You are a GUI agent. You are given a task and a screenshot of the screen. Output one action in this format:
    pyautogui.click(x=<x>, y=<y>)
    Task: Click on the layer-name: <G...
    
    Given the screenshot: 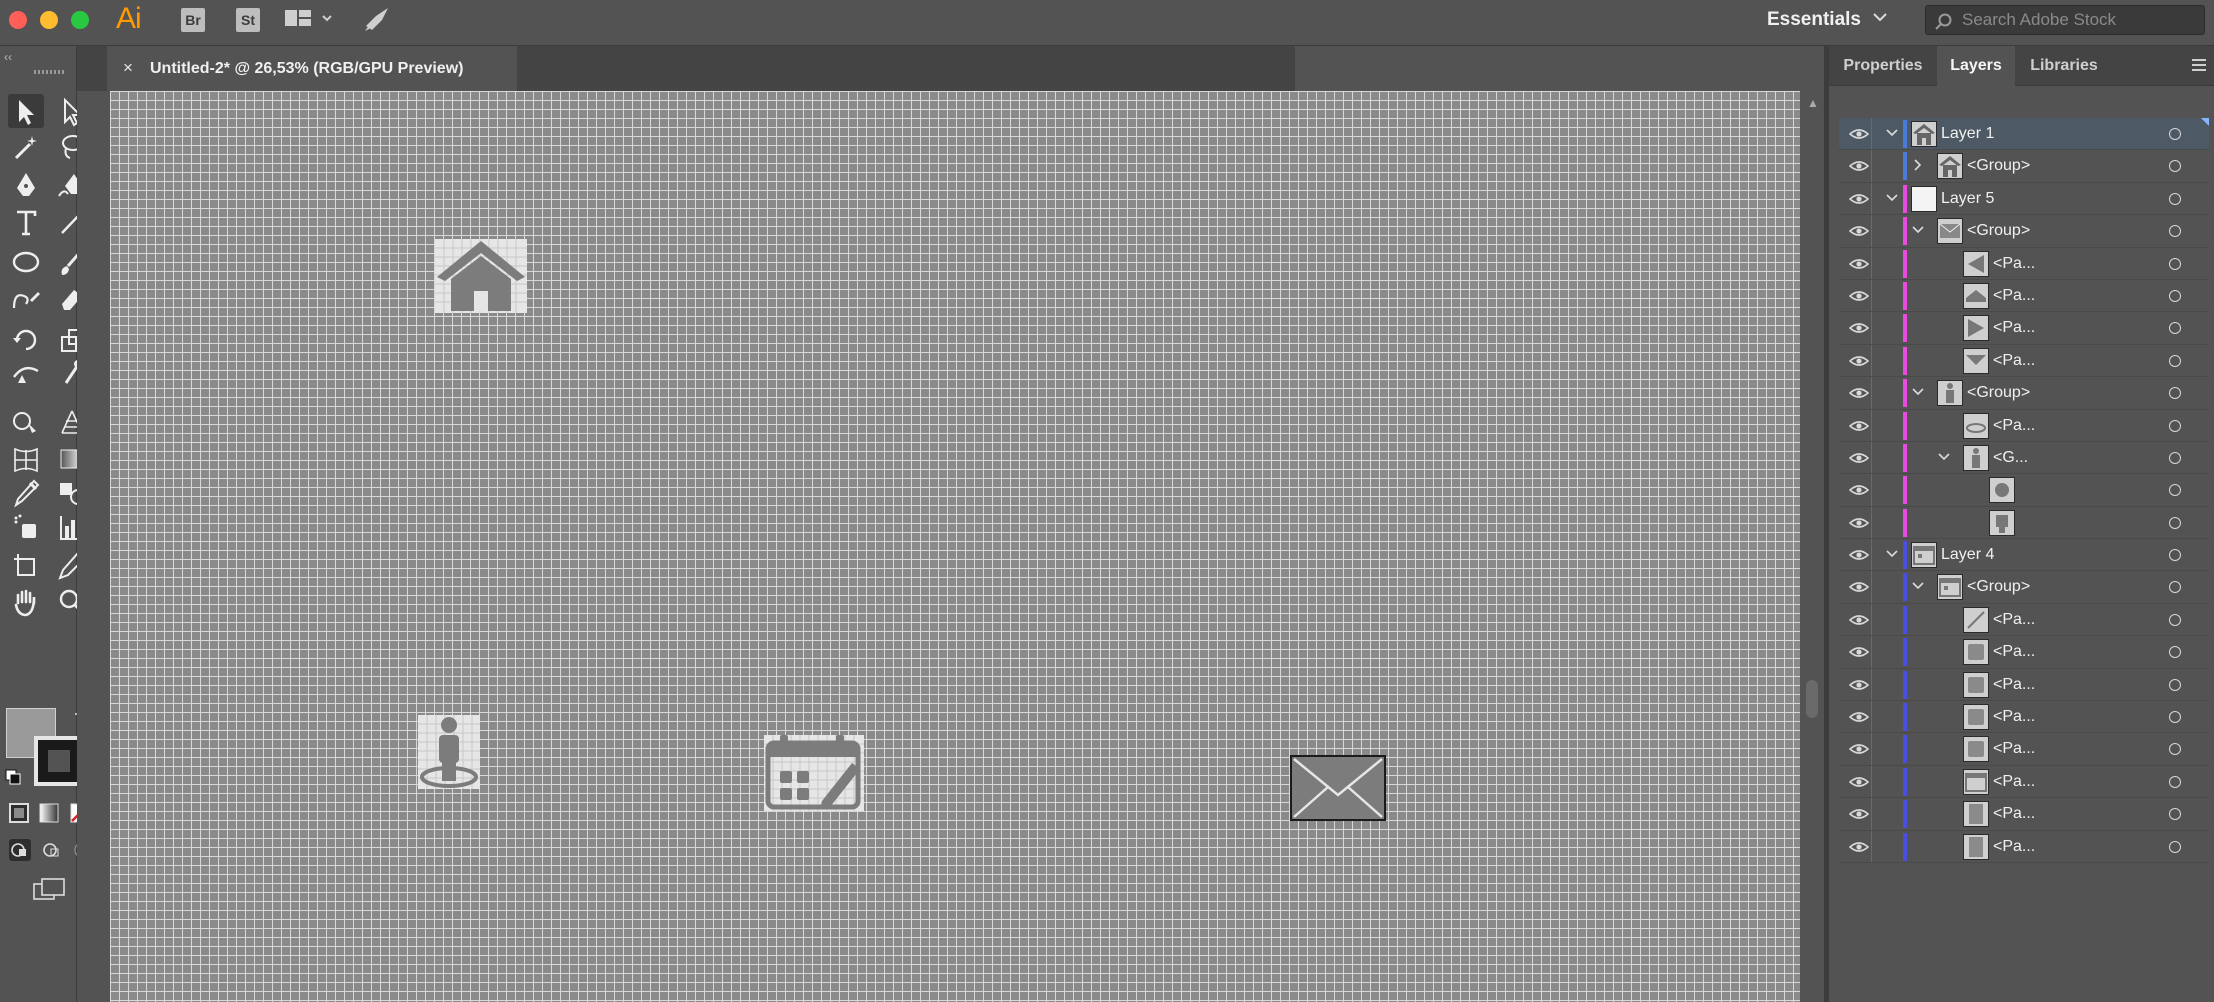 What is the action you would take?
    pyautogui.click(x=2010, y=458)
    